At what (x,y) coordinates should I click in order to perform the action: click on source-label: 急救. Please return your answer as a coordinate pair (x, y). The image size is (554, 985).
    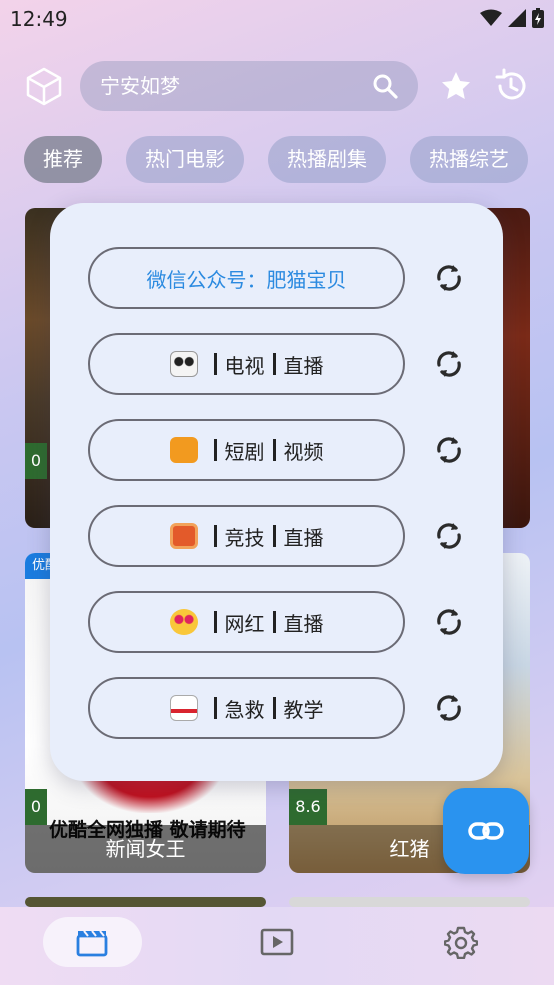
    Looking at the image, I should click on (244, 709).